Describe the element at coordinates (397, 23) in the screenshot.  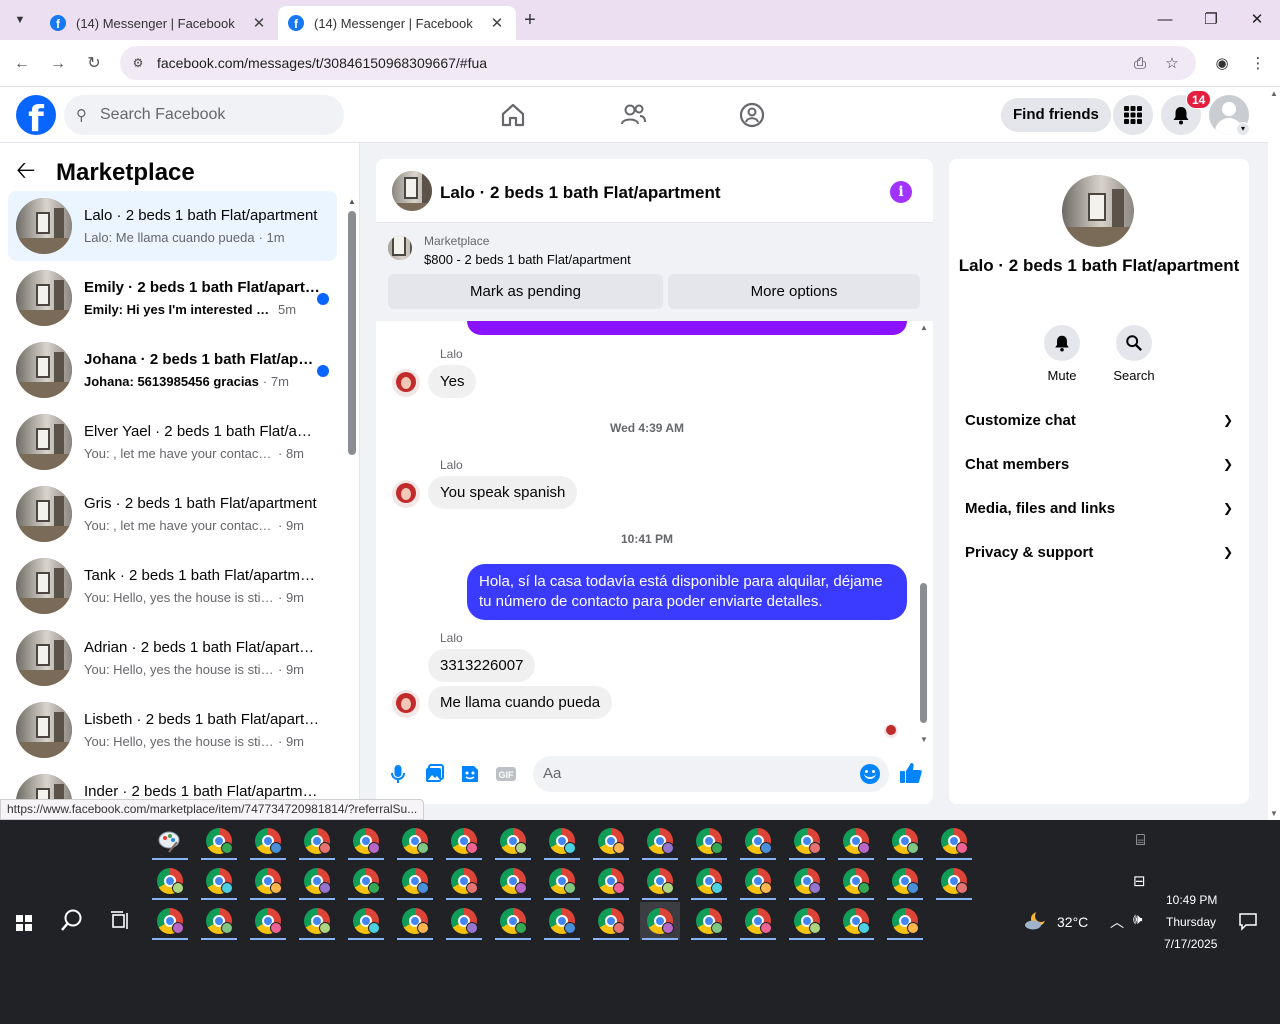
I see `browser-tab-2: f (14) Messenger | Facebook ✕` at that location.